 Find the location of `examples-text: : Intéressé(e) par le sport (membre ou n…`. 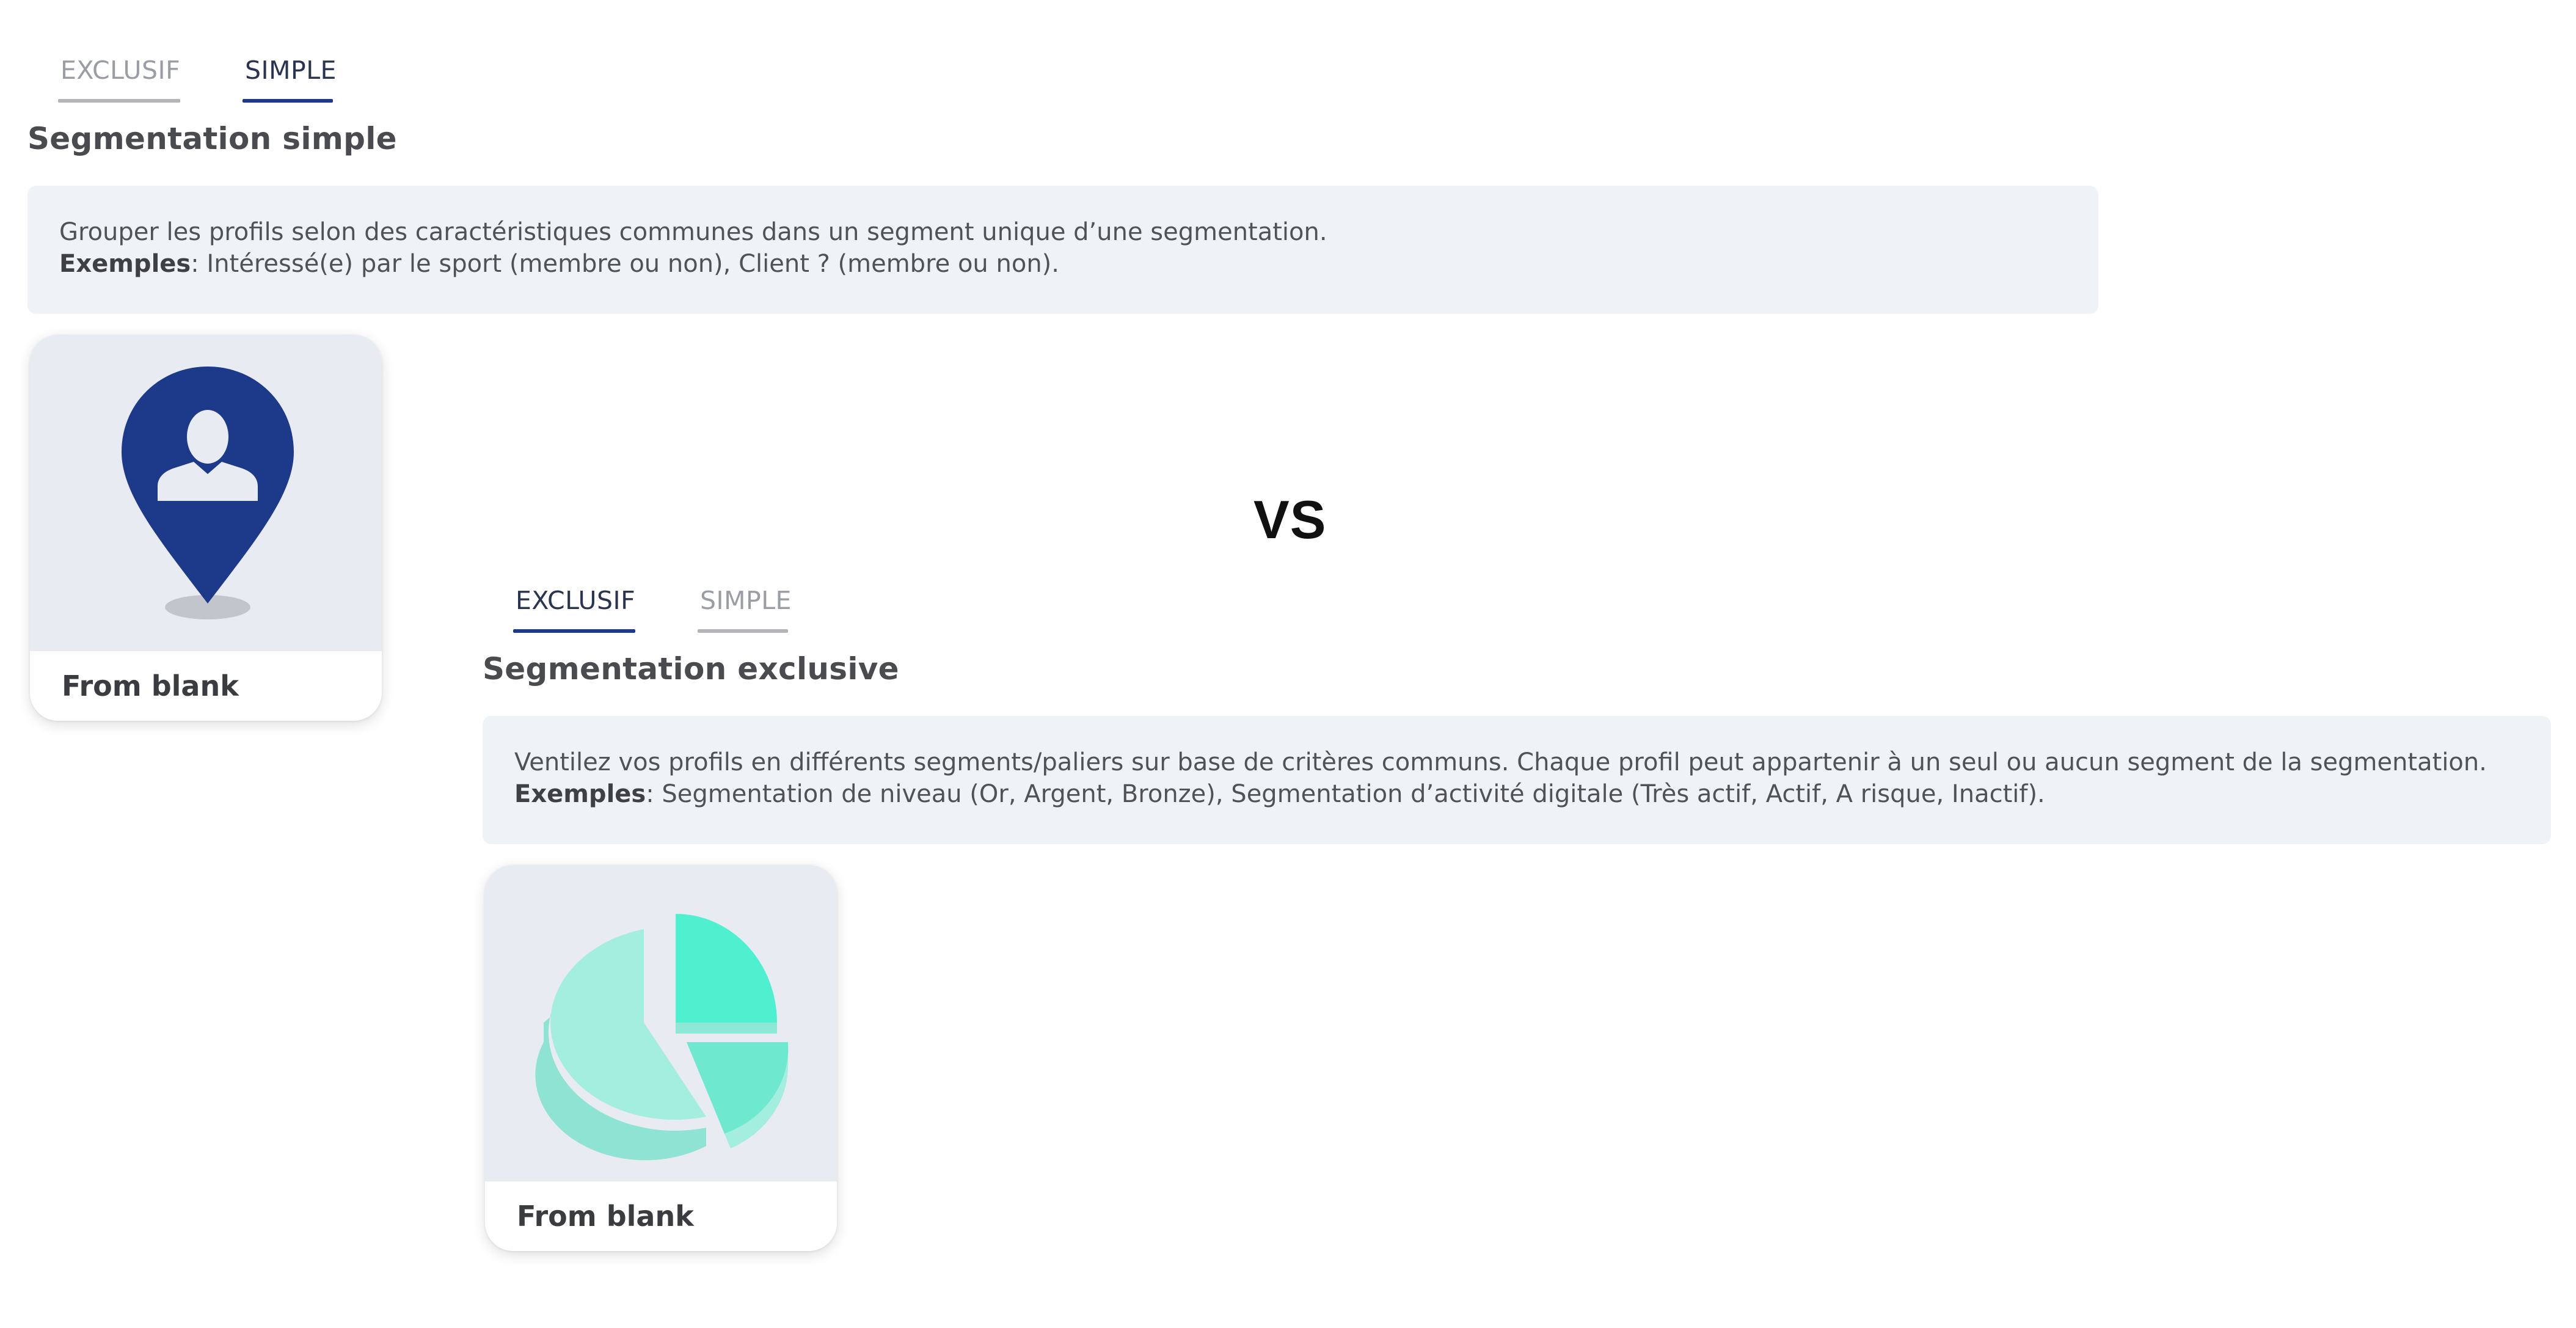

examples-text: : Intéressé(e) par le sport (membre ou n… is located at coordinates (625, 264).